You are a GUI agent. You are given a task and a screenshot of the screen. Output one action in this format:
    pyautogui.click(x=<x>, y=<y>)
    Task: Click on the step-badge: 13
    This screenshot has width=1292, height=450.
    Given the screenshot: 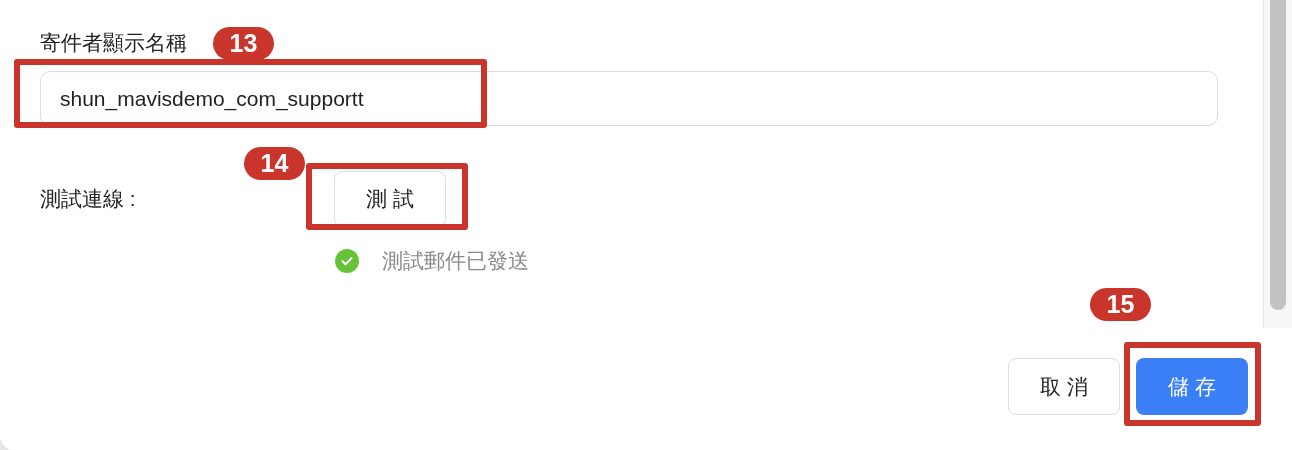 What is the action you would take?
    pyautogui.click(x=243, y=43)
    